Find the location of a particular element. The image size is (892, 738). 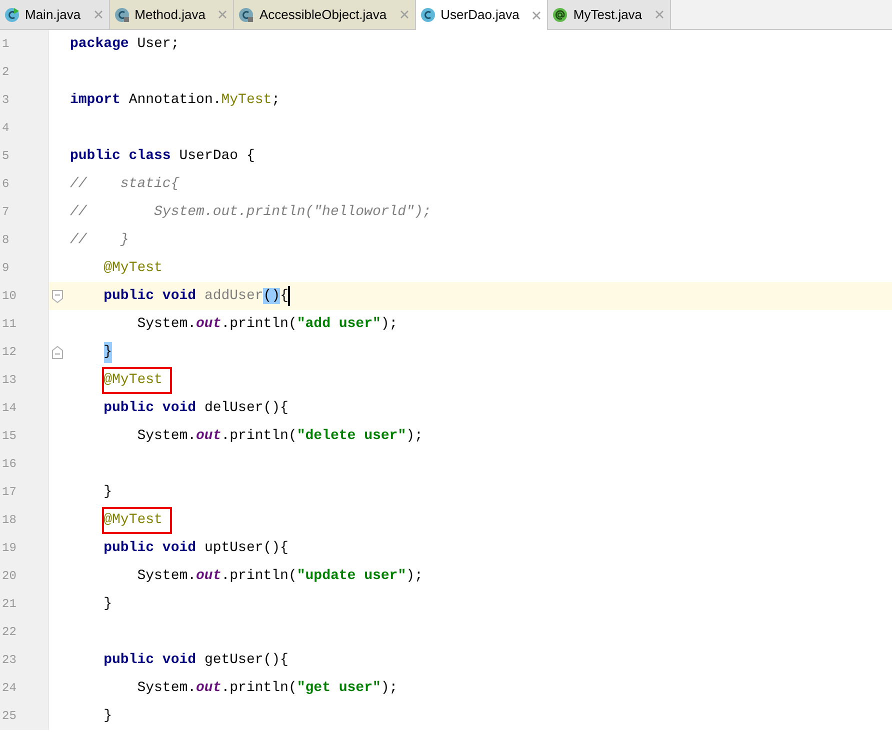

line-number: 2 is located at coordinates (6, 72).